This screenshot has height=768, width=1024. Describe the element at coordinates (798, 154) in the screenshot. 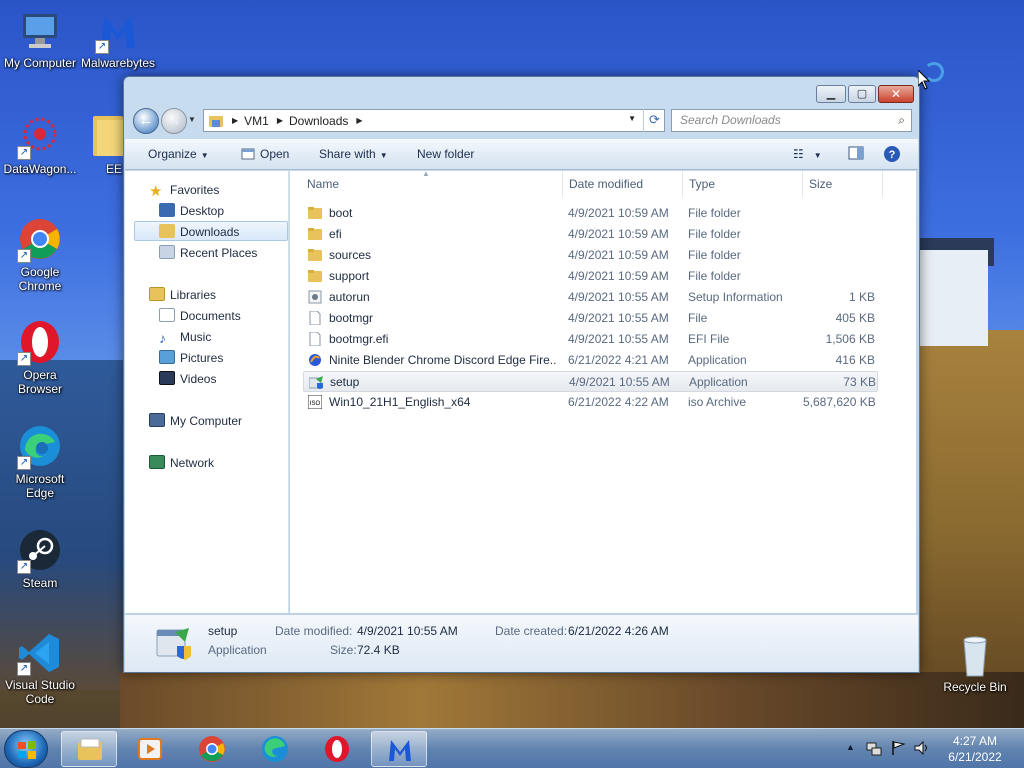

I see `view-icon: ☷` at that location.